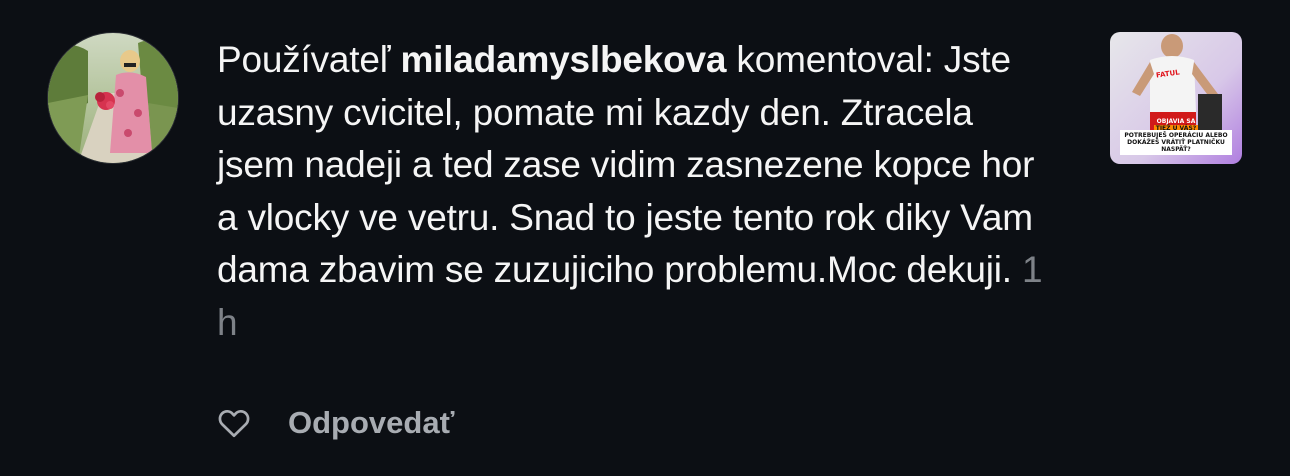 Image resolution: width=1290 pixels, height=476 pixels. Describe the element at coordinates (234, 423) in the screenshot. I see `heart-outline-icon` at that location.